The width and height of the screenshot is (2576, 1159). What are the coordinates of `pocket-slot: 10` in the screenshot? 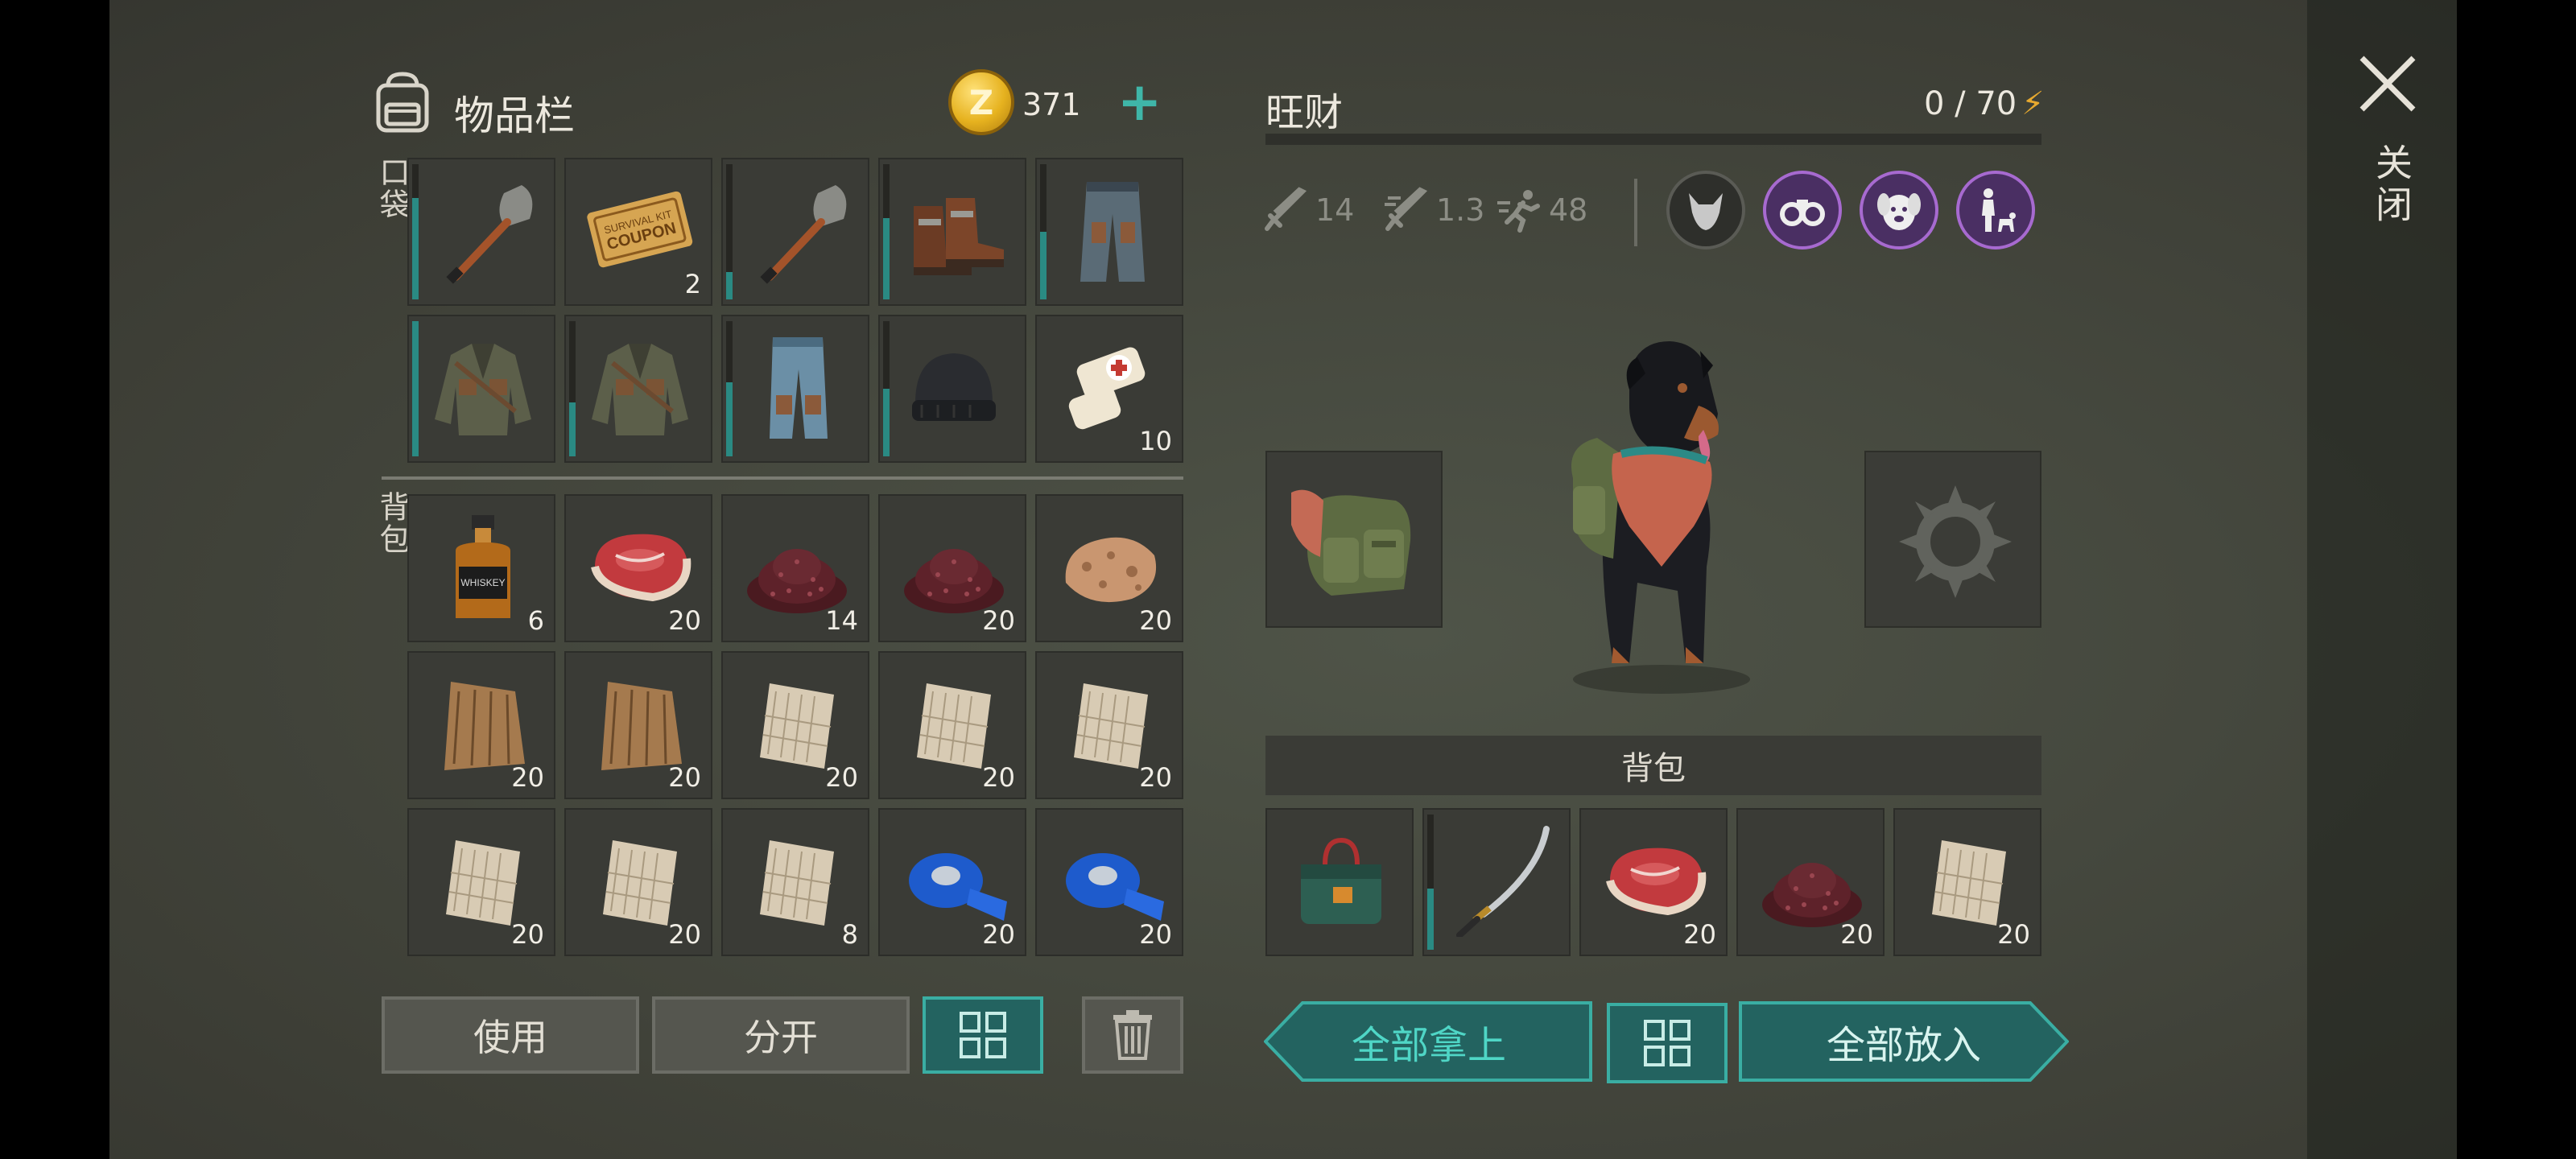 It's located at (1109, 389).